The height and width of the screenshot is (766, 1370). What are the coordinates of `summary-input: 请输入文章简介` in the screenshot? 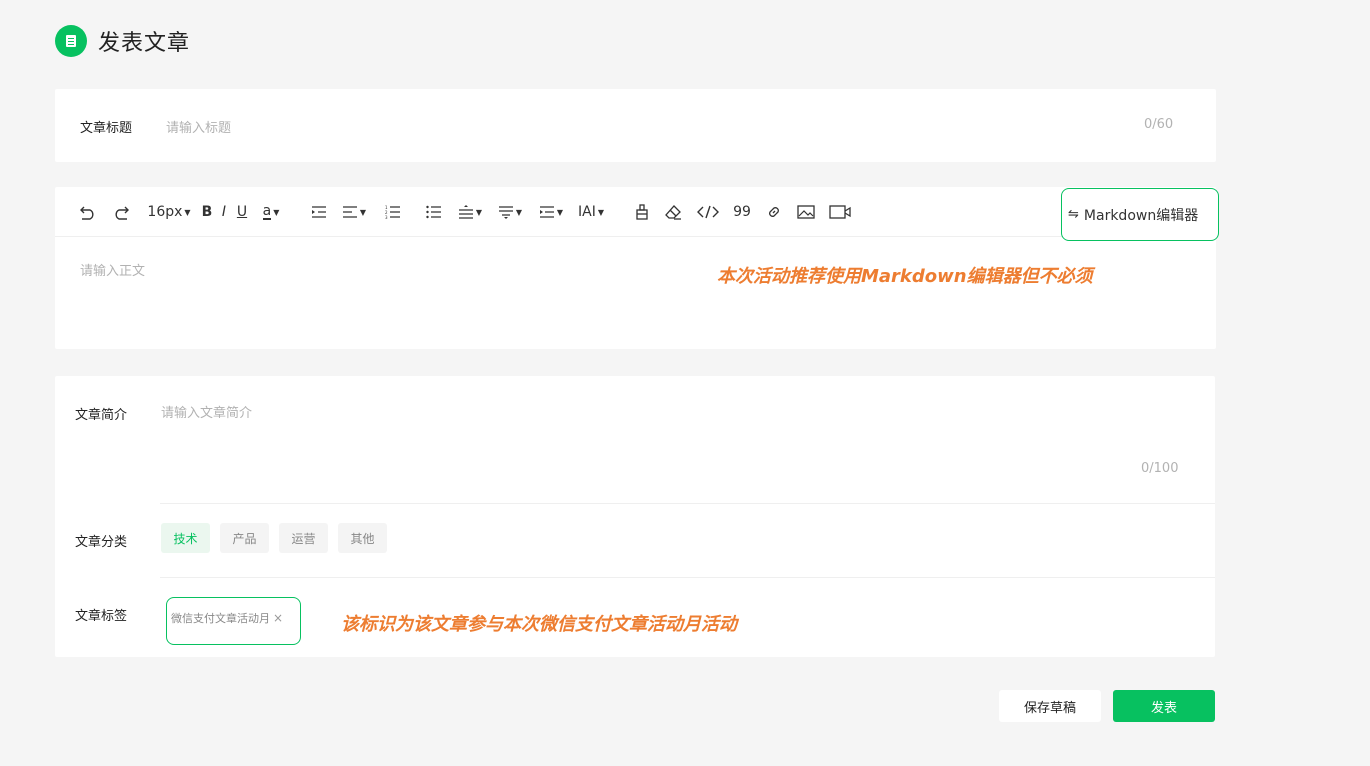 It's located at (661, 432).